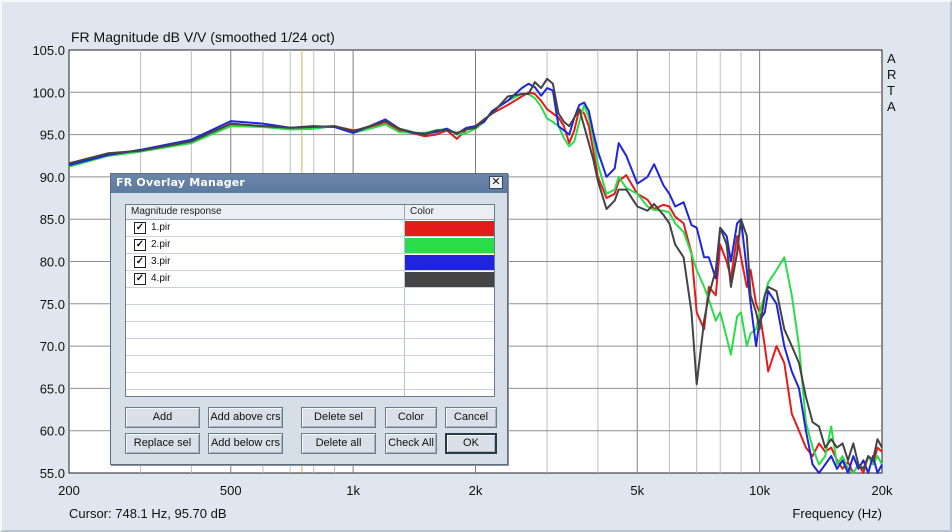 This screenshot has height=532, width=952. What do you see at coordinates (161, 261) in the screenshot?
I see `overlay-file-name: 3.pir` at bounding box center [161, 261].